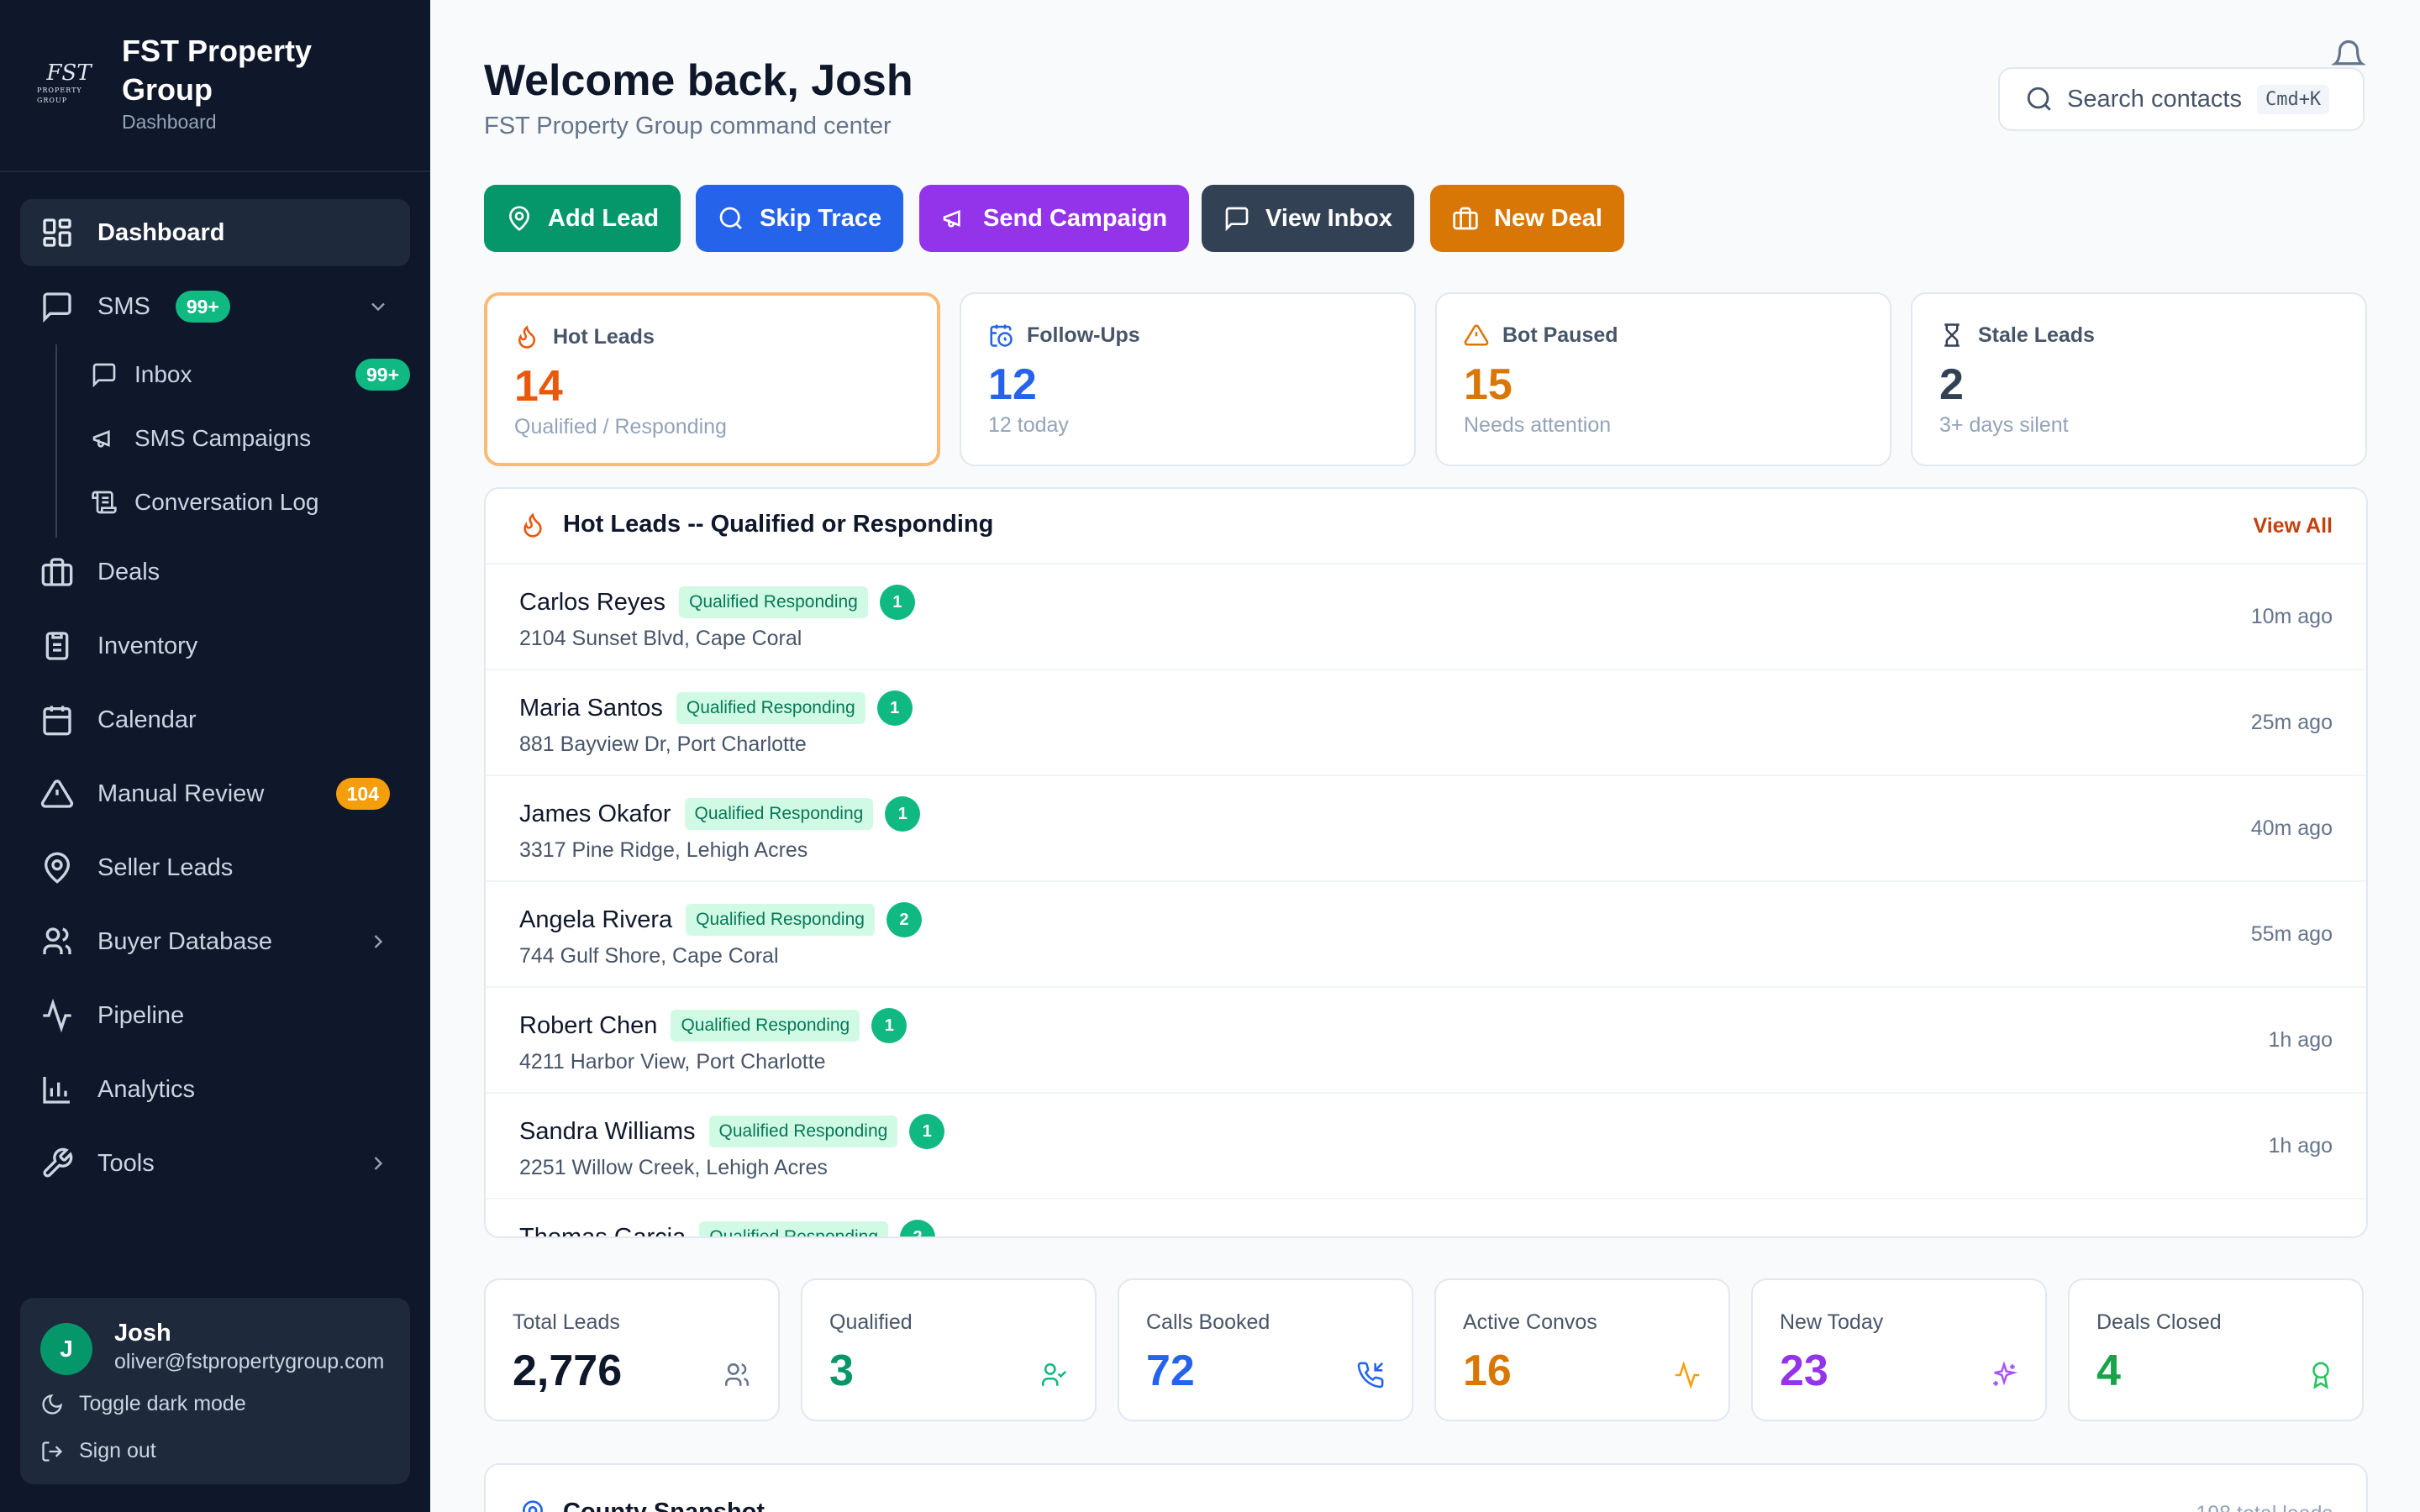  What do you see at coordinates (568, 1371) in the screenshot?
I see `stat-total-leads-value: 2,776` at bounding box center [568, 1371].